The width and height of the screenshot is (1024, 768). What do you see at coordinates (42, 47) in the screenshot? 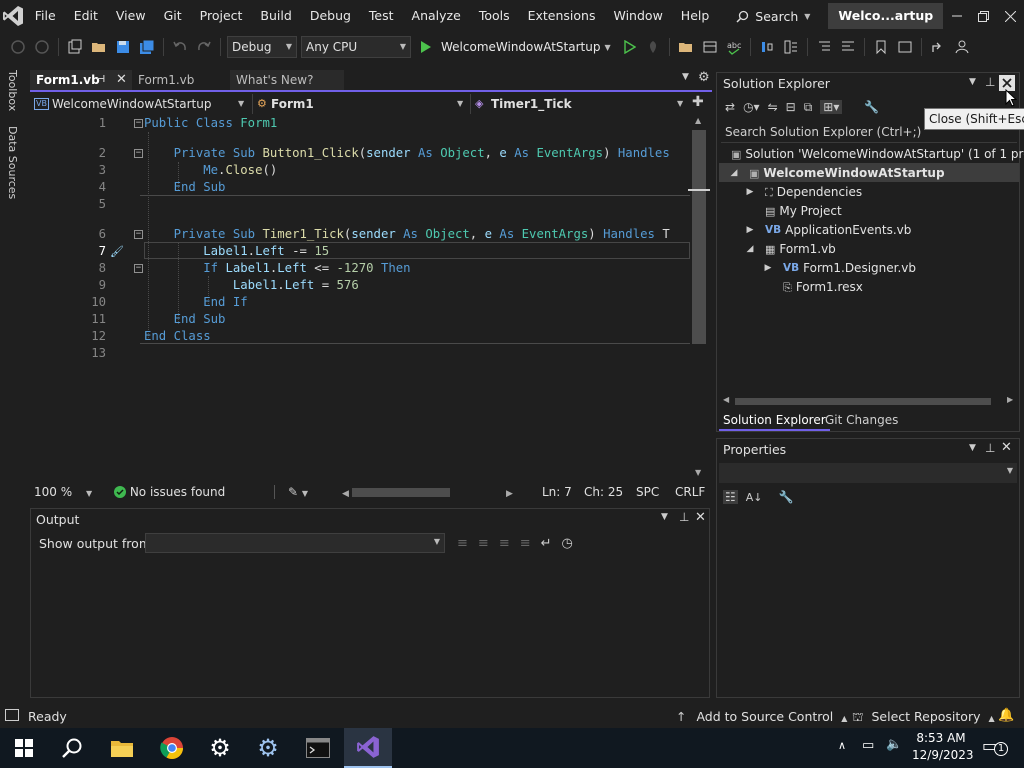
I see `navigate-forward-button` at bounding box center [42, 47].